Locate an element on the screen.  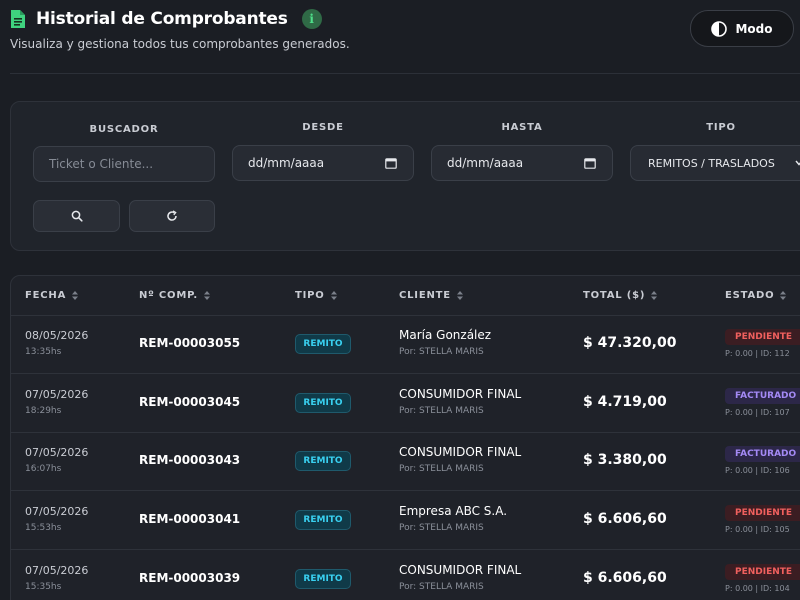
column-header-fecha: FECHA is located at coordinates (52, 295).